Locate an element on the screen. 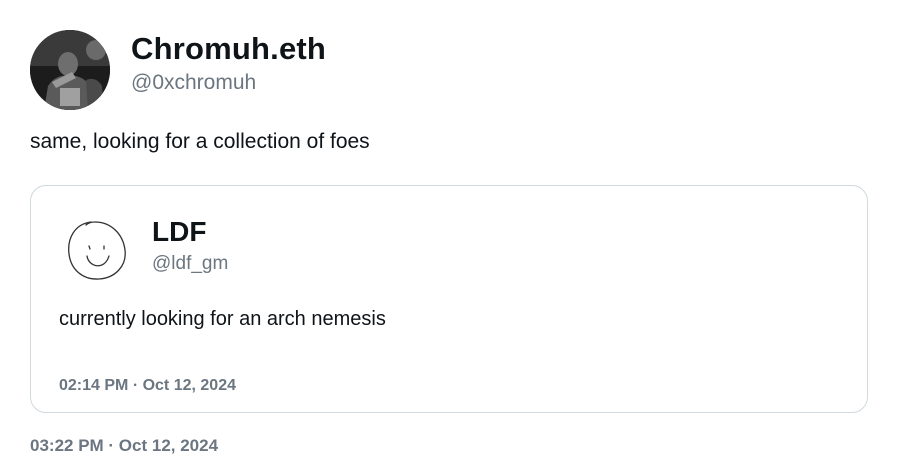  author-display-name: Chromuh.eth is located at coordinates (228, 49).